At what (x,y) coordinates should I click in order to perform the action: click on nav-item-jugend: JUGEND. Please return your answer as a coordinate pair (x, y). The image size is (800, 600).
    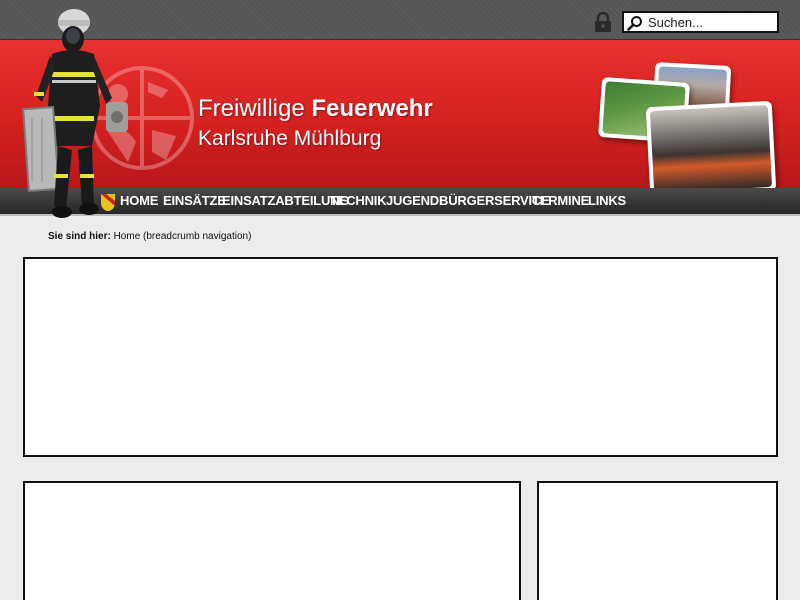
    Looking at the image, I should click on (412, 200).